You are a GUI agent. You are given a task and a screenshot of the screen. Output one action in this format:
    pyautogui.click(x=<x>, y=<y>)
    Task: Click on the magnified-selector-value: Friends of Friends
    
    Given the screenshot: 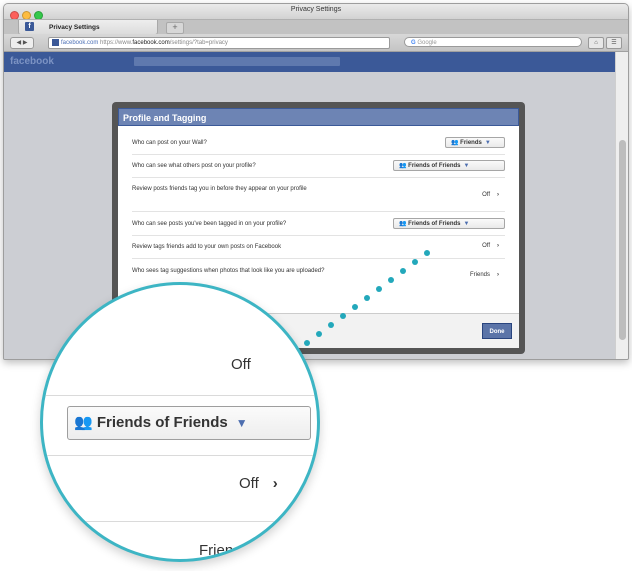 What is the action you would take?
    pyautogui.click(x=162, y=422)
    